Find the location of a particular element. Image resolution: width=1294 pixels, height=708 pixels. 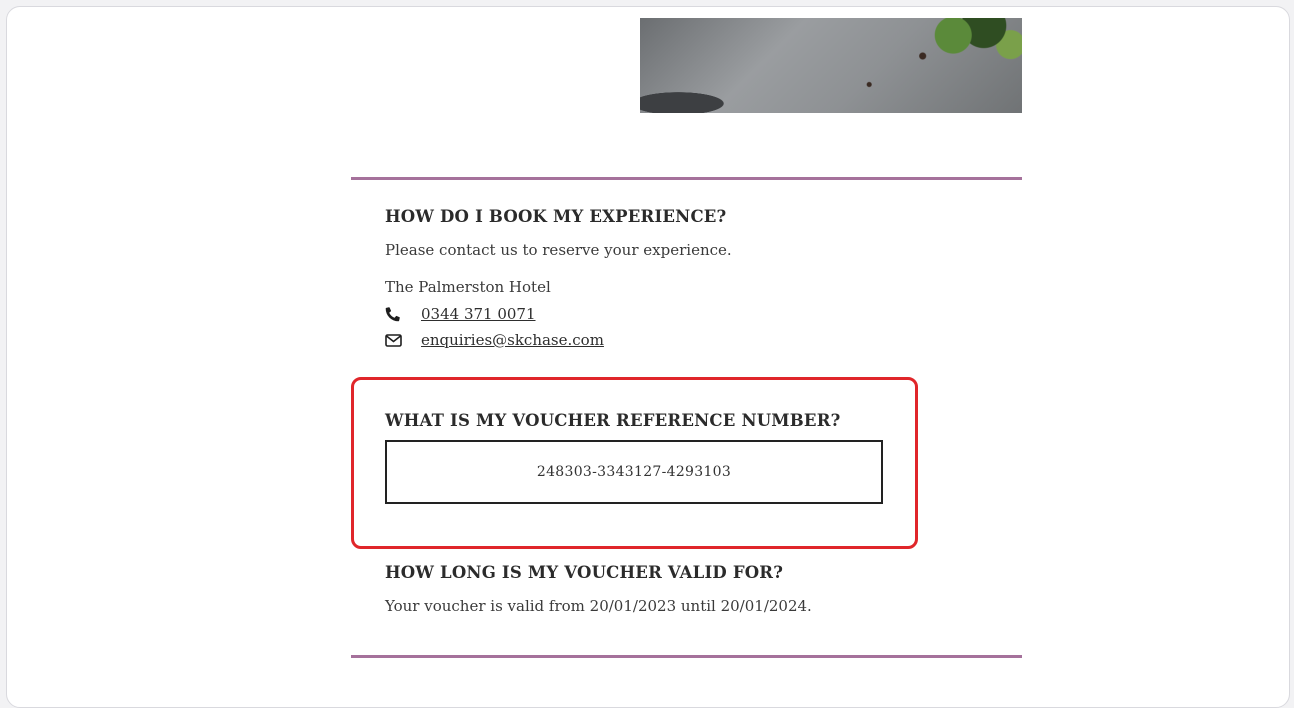

hotel-name: The Palmerston Hotel is located at coordinates (468, 287).